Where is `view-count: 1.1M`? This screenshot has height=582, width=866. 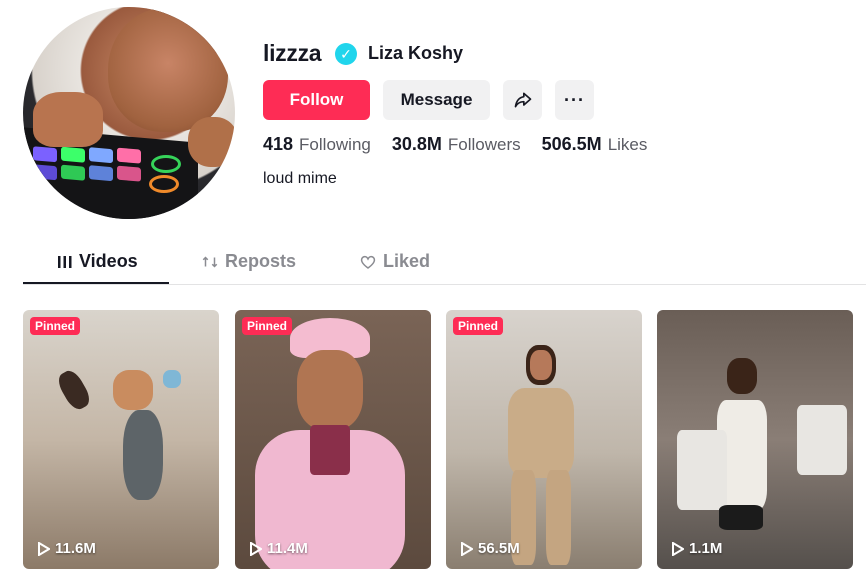
view-count: 1.1M is located at coordinates (697, 548).